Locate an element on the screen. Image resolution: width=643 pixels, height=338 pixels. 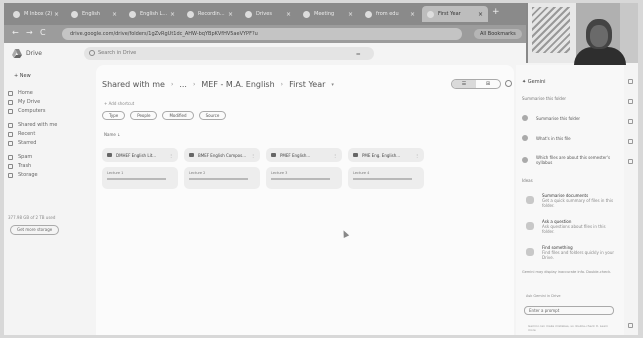
nav-item-computers: Computers is located at coordinates (26, 111).